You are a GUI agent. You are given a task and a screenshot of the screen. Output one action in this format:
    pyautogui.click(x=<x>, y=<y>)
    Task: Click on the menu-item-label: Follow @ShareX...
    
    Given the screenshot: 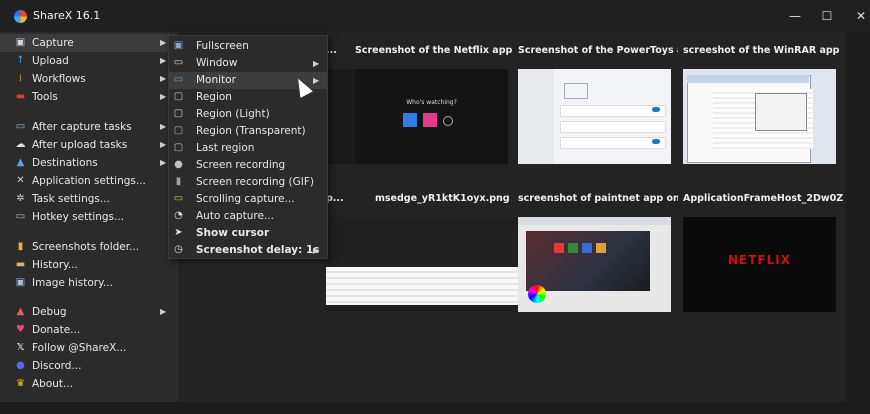 What is the action you would take?
    pyautogui.click(x=79, y=348)
    